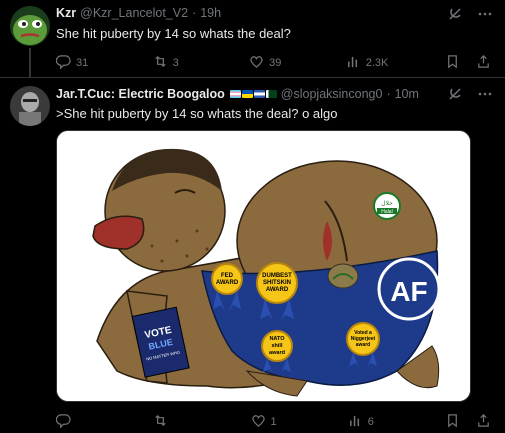 The image size is (505, 433). I want to click on action-bar: 31 3 39 2.3K, so click(273, 63).